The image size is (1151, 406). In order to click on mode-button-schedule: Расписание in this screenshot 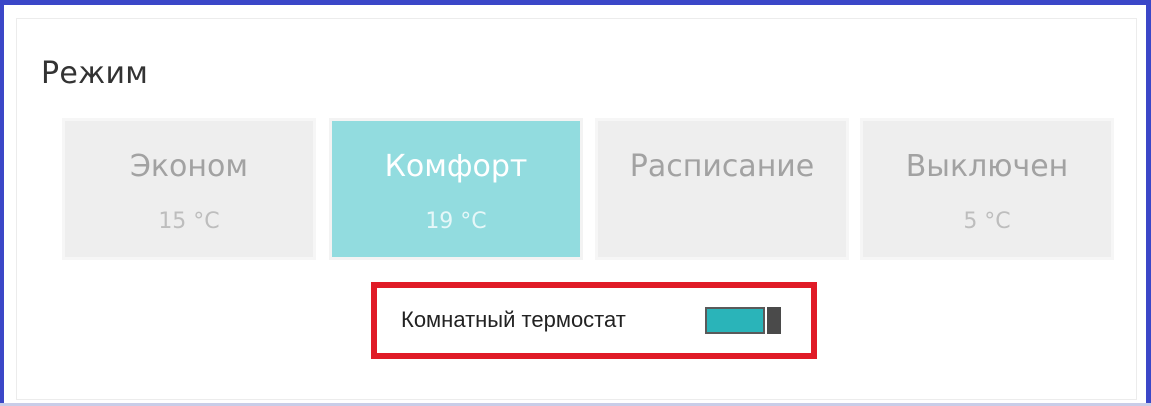, I will do `click(722, 189)`.